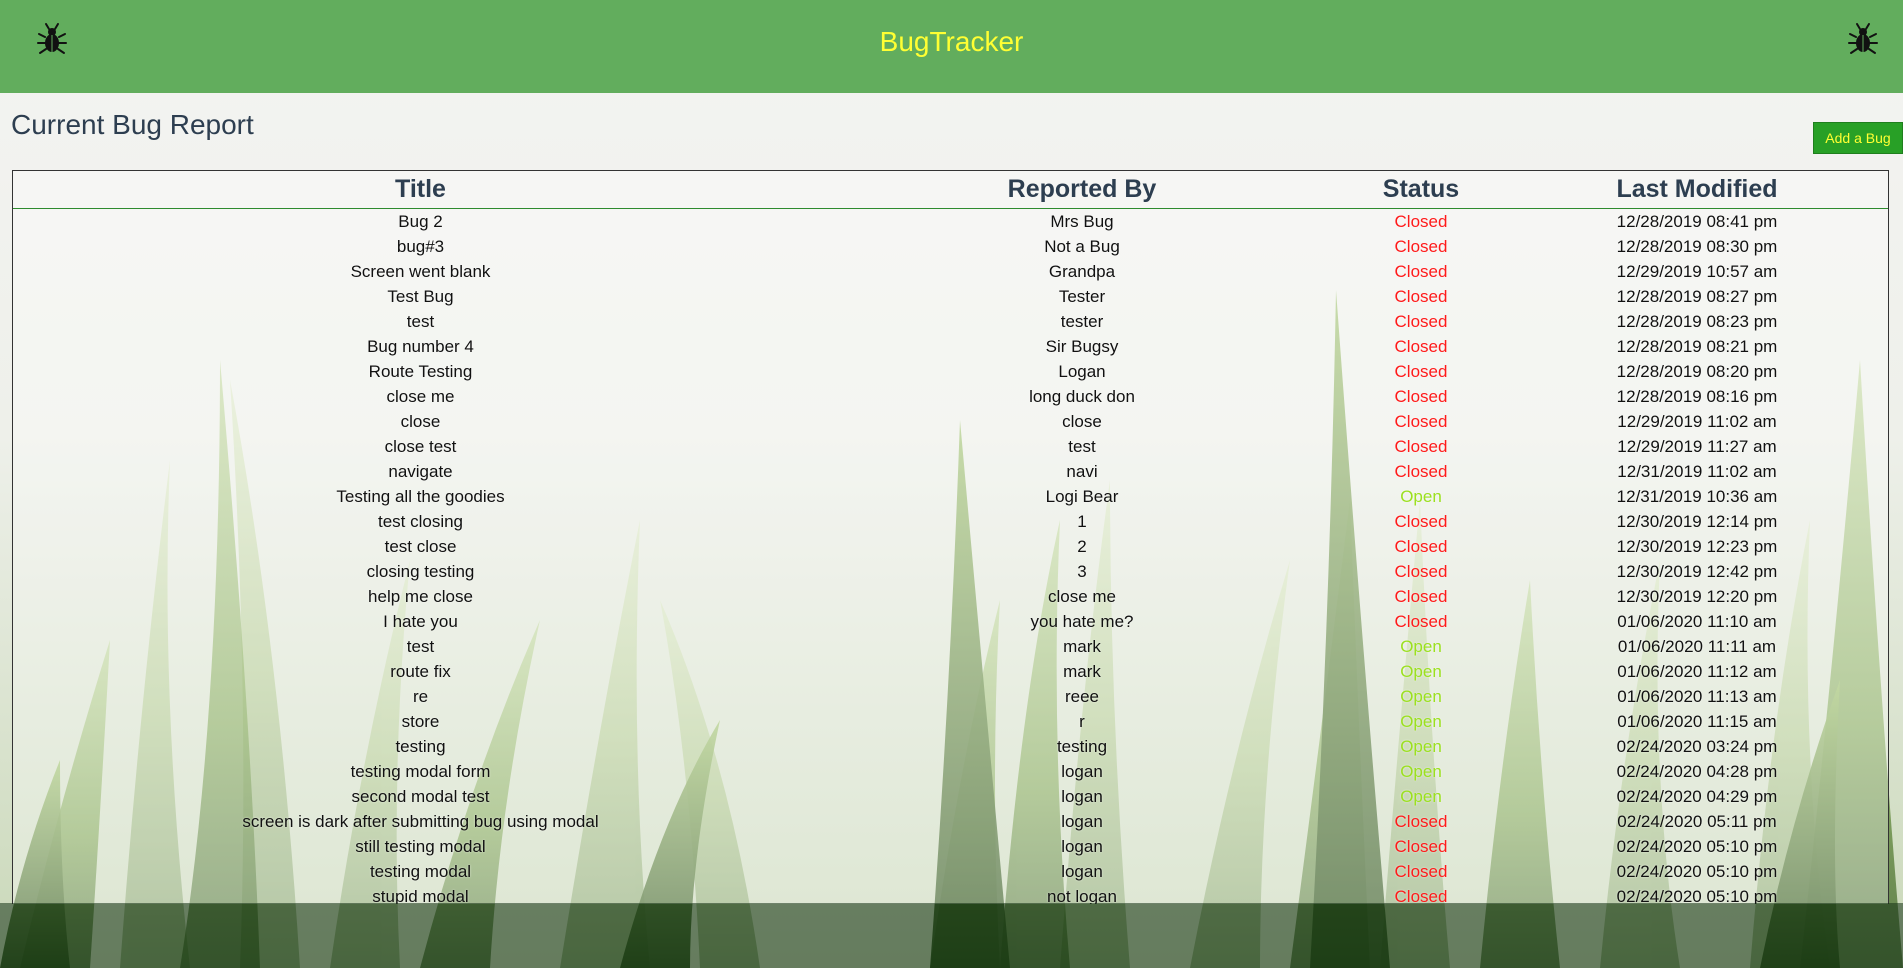 The width and height of the screenshot is (1903, 968). I want to click on last-modified-cell: 01/06/2020 11:12 am, so click(1697, 671).